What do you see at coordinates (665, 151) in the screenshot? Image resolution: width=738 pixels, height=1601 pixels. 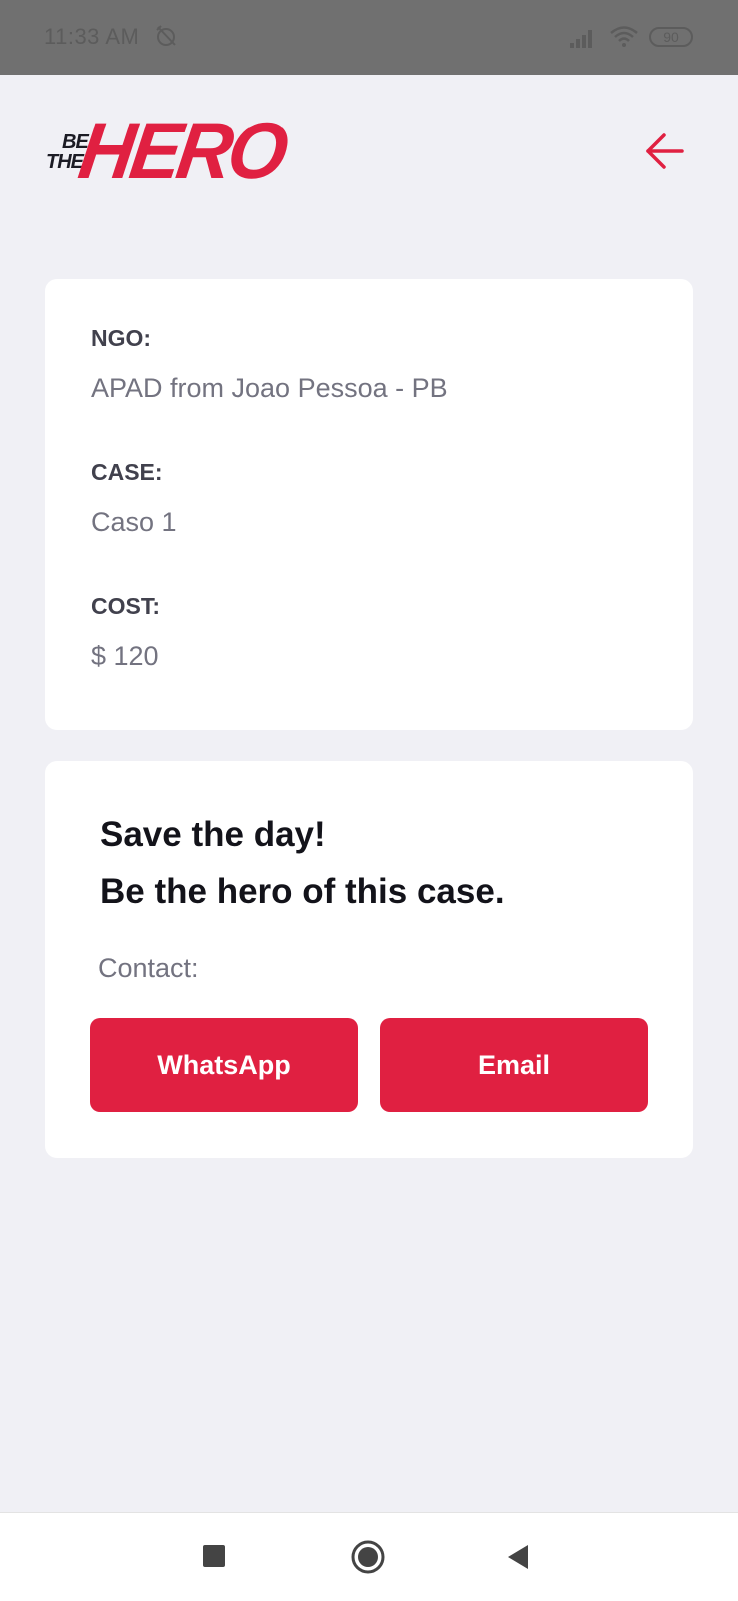 I see `arrow-left-icon` at bounding box center [665, 151].